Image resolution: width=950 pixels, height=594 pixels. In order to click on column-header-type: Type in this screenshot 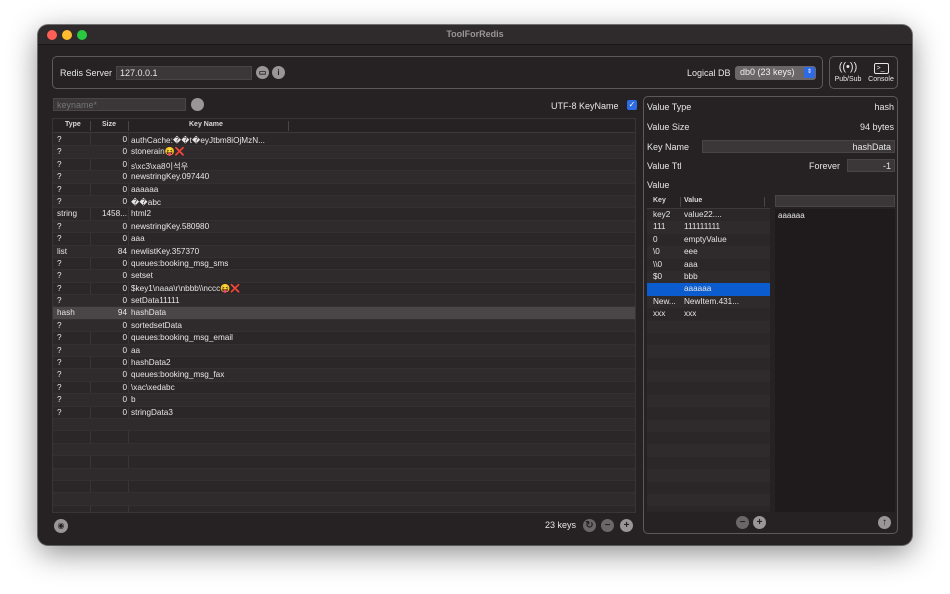, I will do `click(73, 124)`.